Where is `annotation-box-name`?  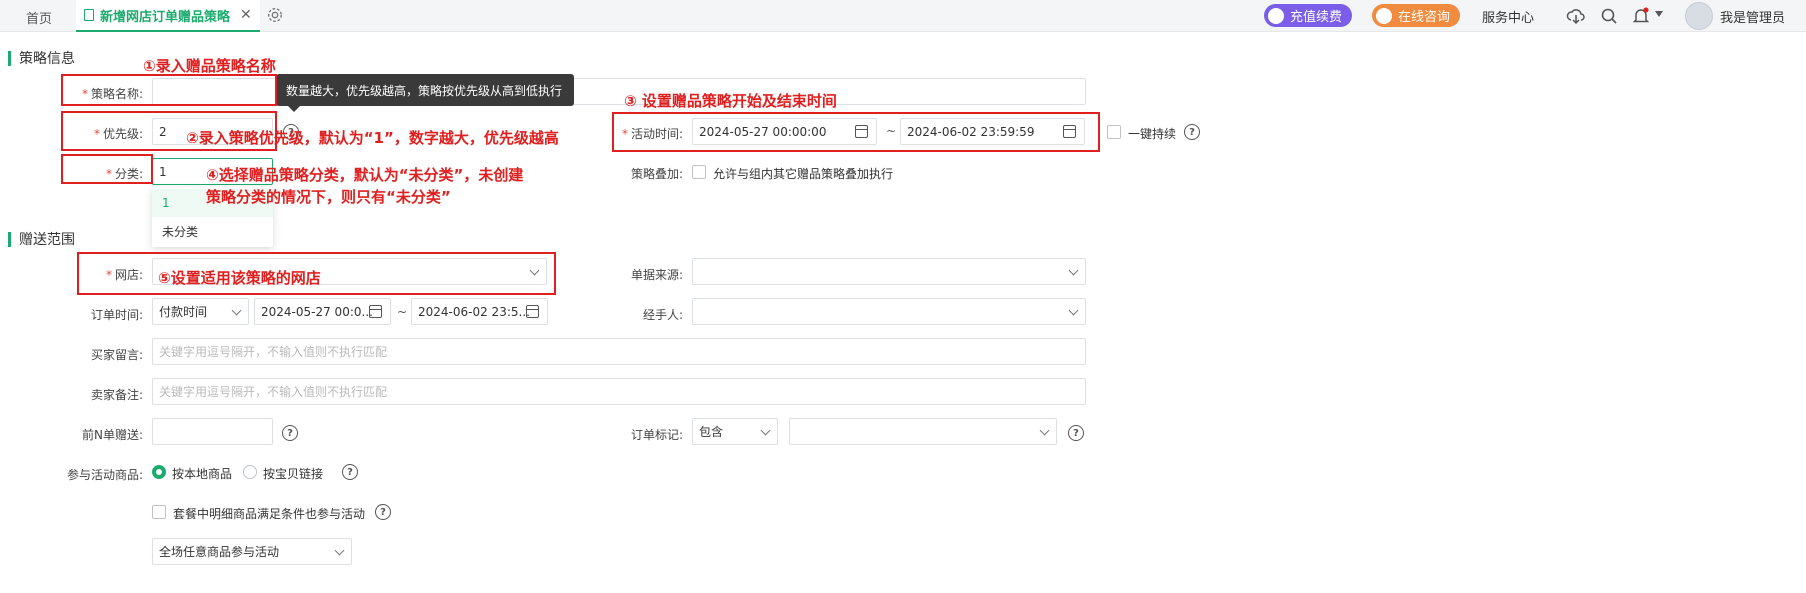
annotation-box-name is located at coordinates (169, 90).